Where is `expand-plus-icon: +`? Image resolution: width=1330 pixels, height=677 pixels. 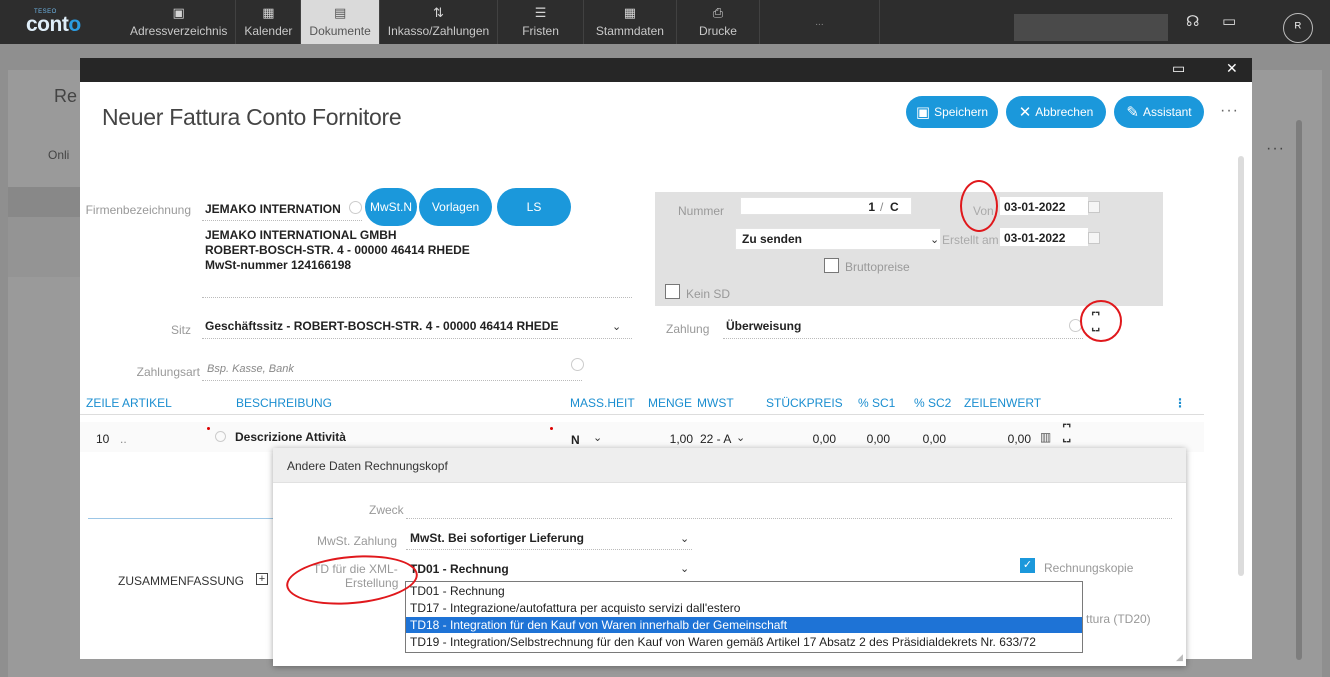
expand-plus-icon: + is located at coordinates (262, 579).